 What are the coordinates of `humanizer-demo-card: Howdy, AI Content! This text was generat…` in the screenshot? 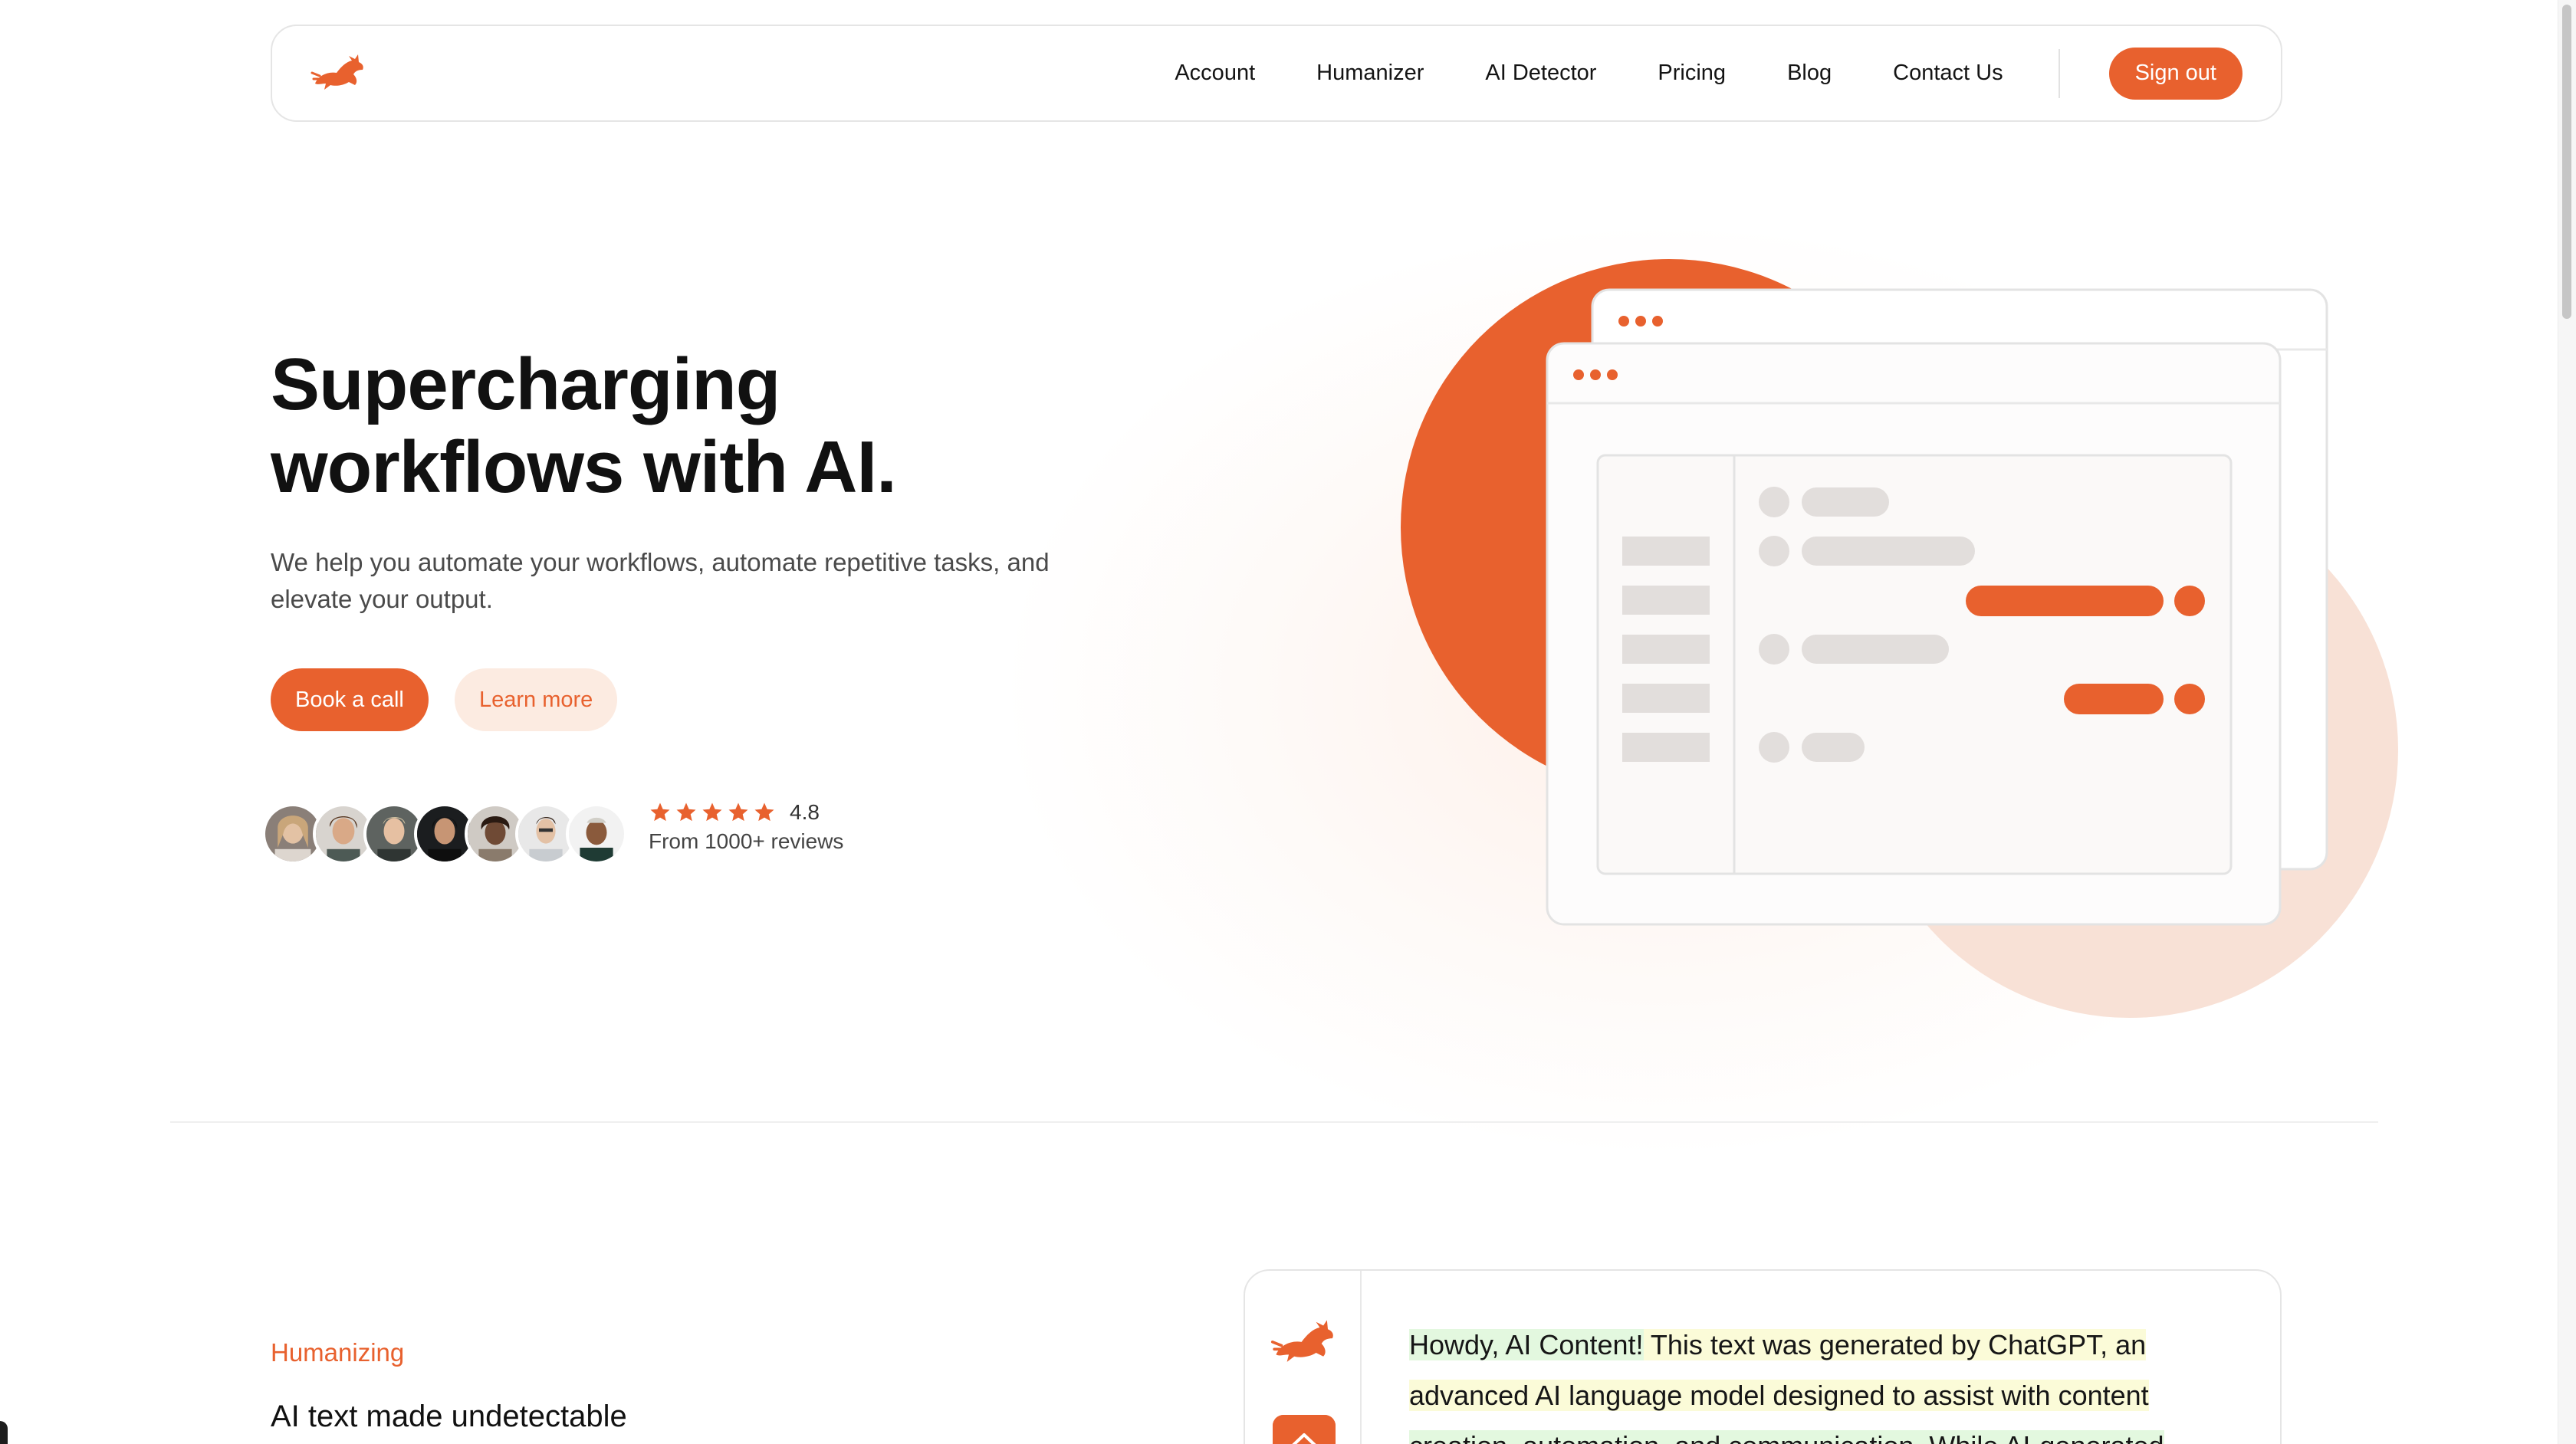 It's located at (1763, 1356).